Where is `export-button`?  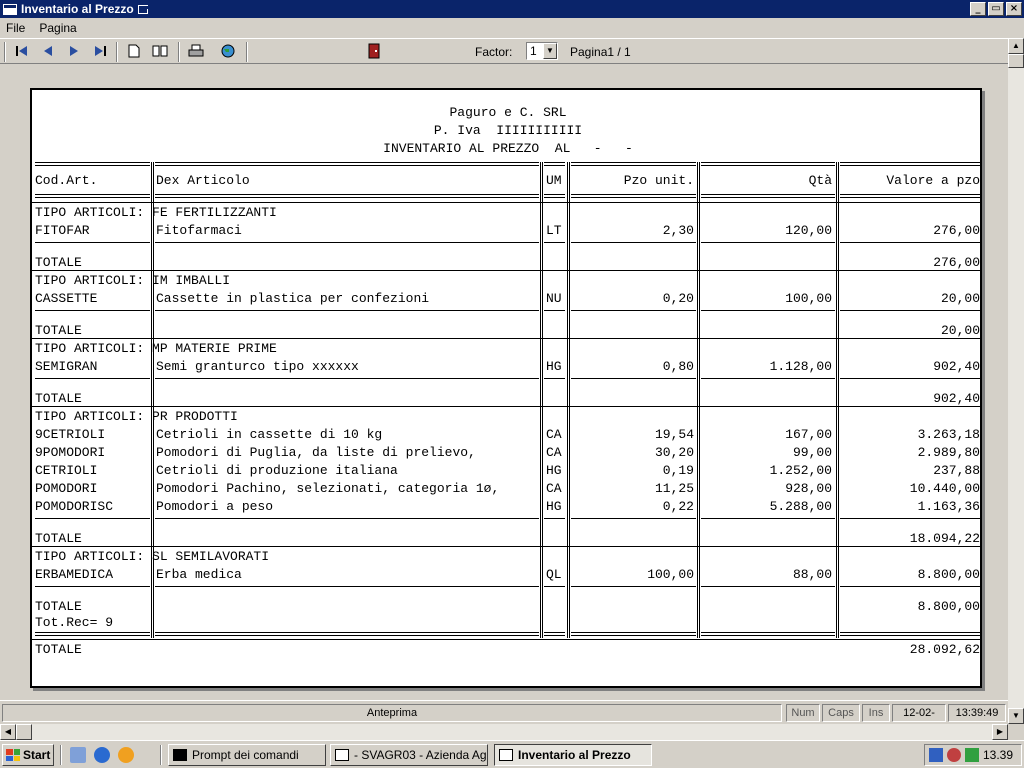 export-button is located at coordinates (228, 51).